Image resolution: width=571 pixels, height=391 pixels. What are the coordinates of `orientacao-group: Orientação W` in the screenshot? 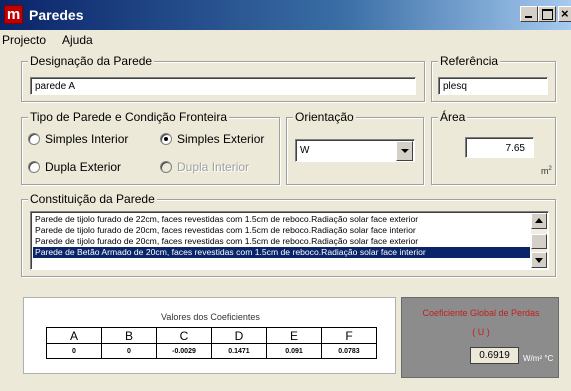 It's located at (355, 147).